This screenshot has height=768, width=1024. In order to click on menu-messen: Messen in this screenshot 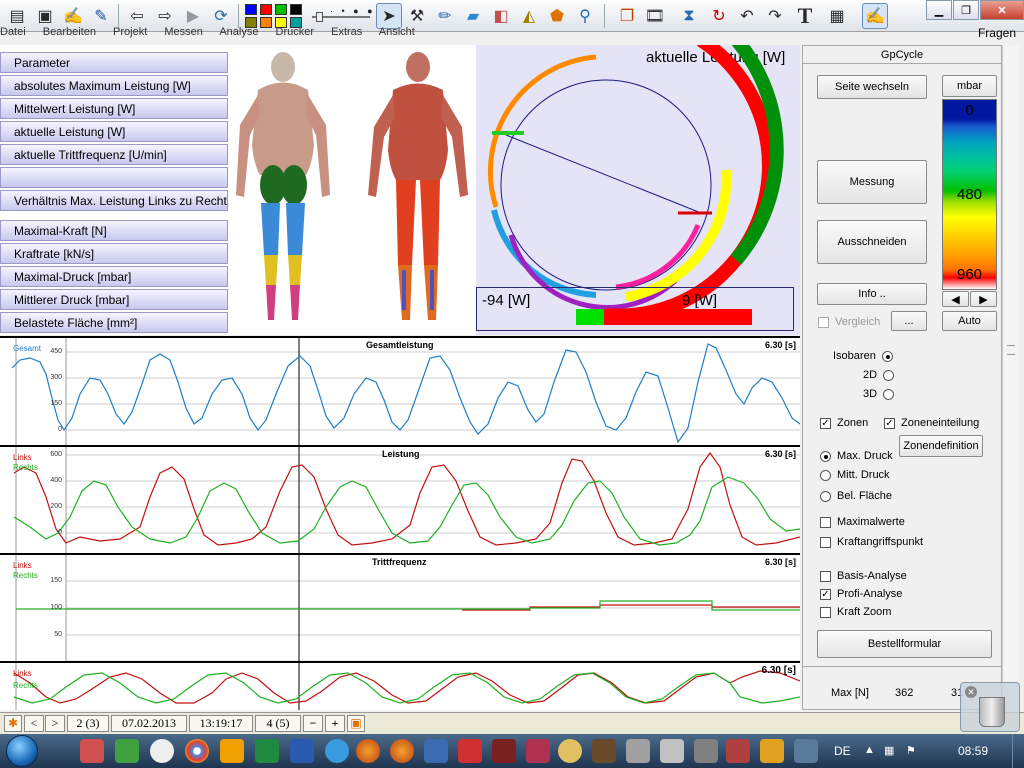, I will do `click(183, 32)`.